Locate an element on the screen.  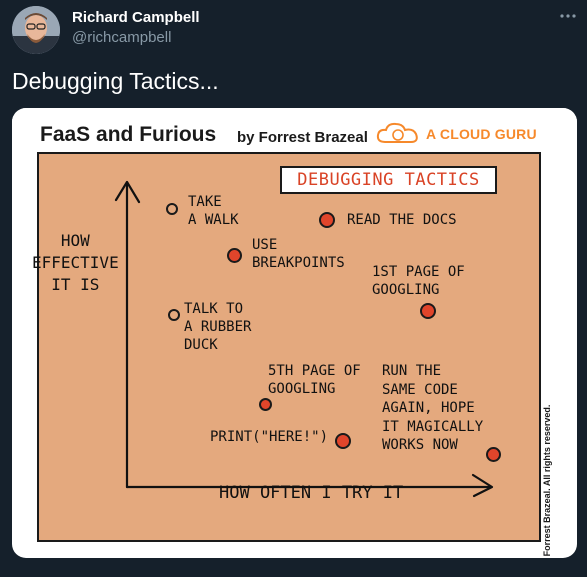
tactic-dot-first-page-googling is located at coordinates (428, 311).